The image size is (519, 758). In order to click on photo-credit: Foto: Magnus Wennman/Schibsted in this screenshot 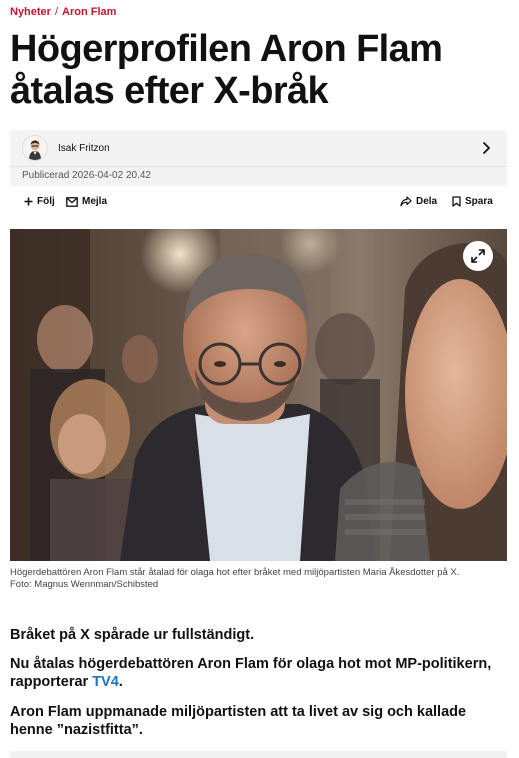, I will do `click(84, 584)`.